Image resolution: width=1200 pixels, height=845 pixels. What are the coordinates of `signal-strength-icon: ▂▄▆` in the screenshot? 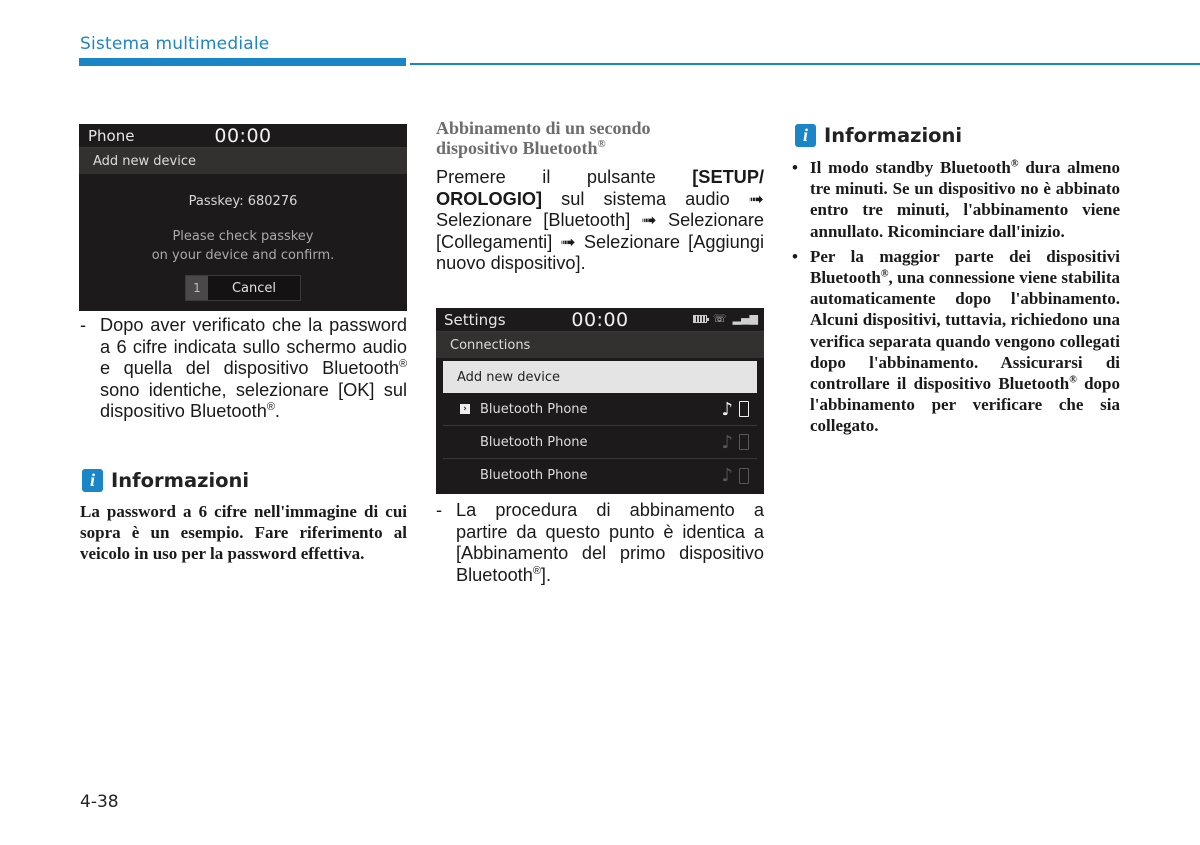 It's located at (745, 318).